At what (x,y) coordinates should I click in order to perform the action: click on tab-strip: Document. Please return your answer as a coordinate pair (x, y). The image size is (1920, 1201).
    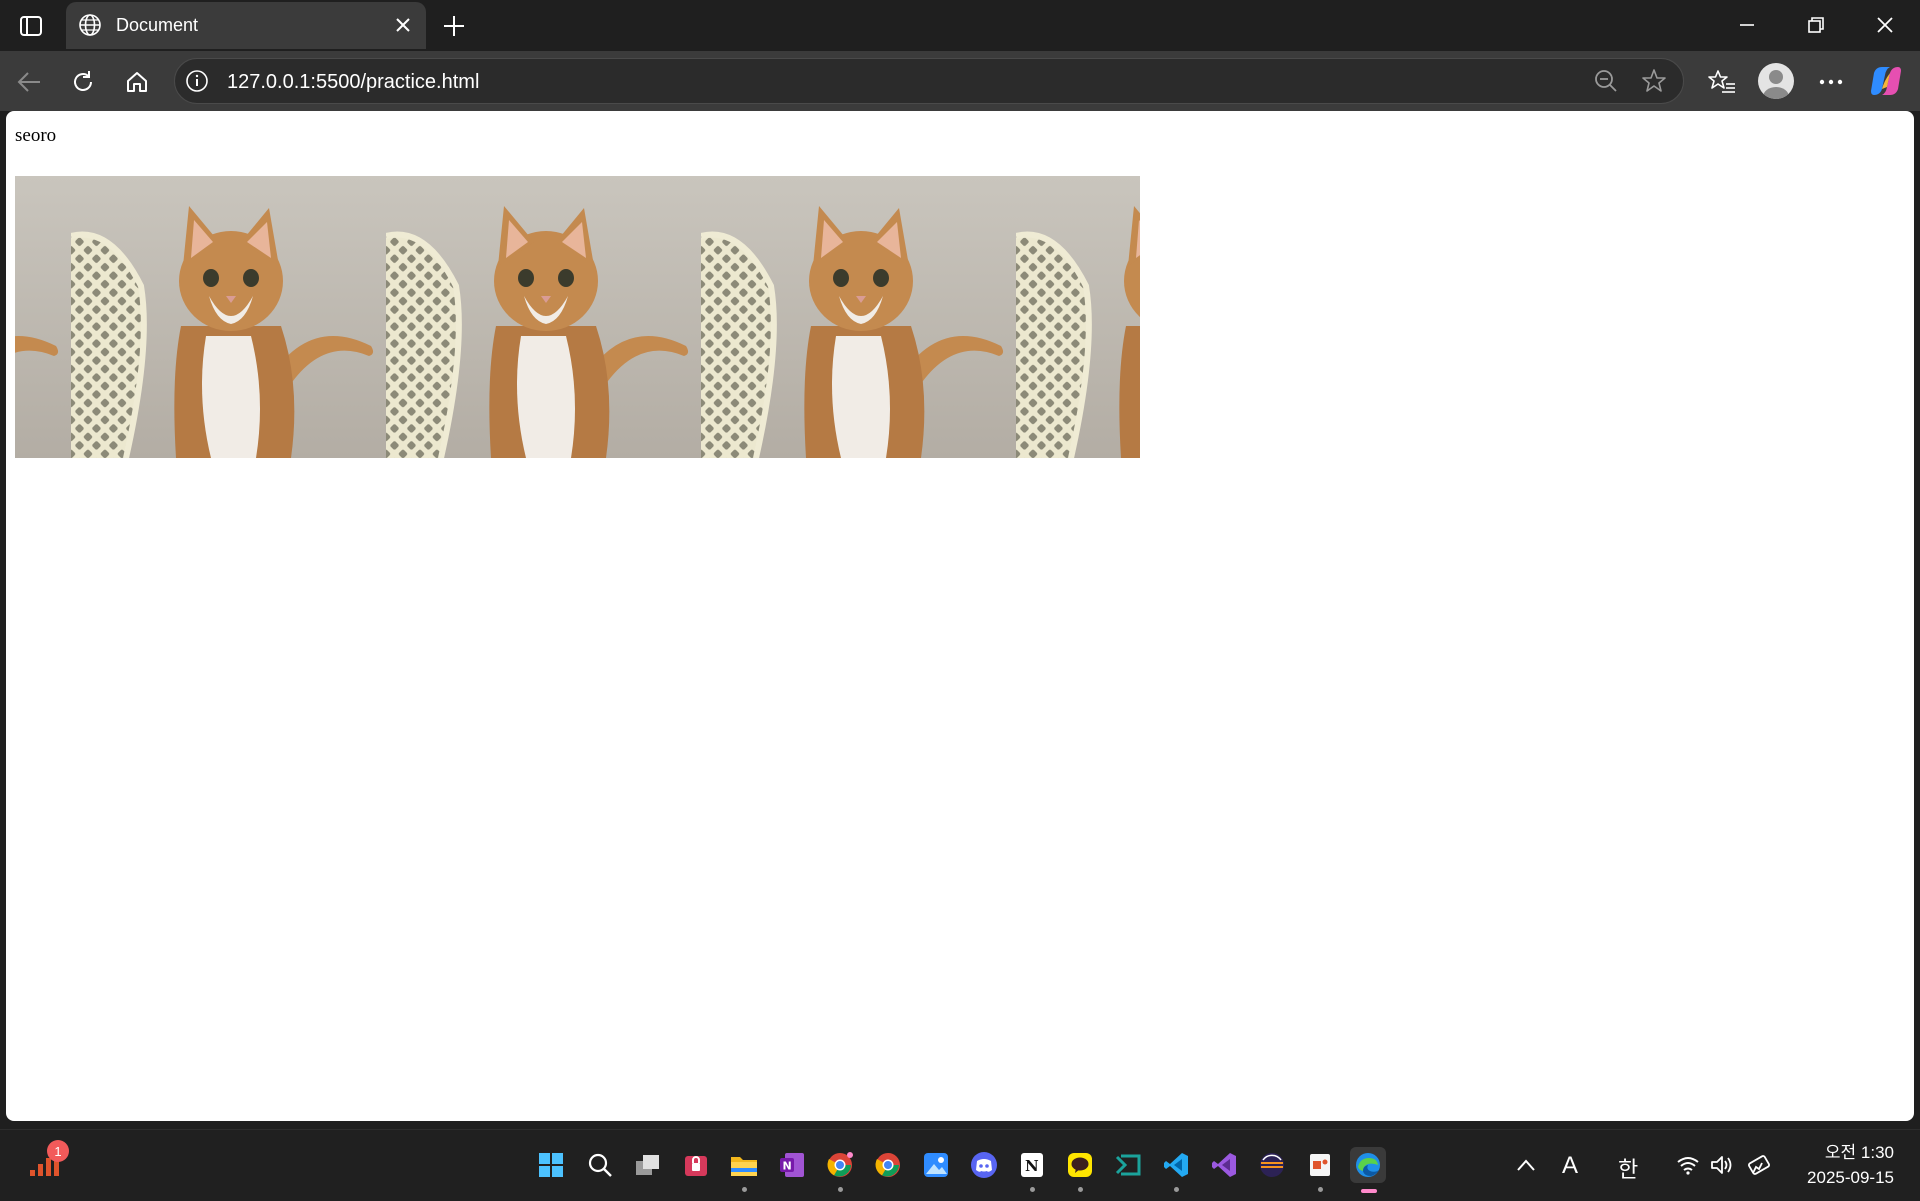
    Looking at the image, I should click on (960, 25).